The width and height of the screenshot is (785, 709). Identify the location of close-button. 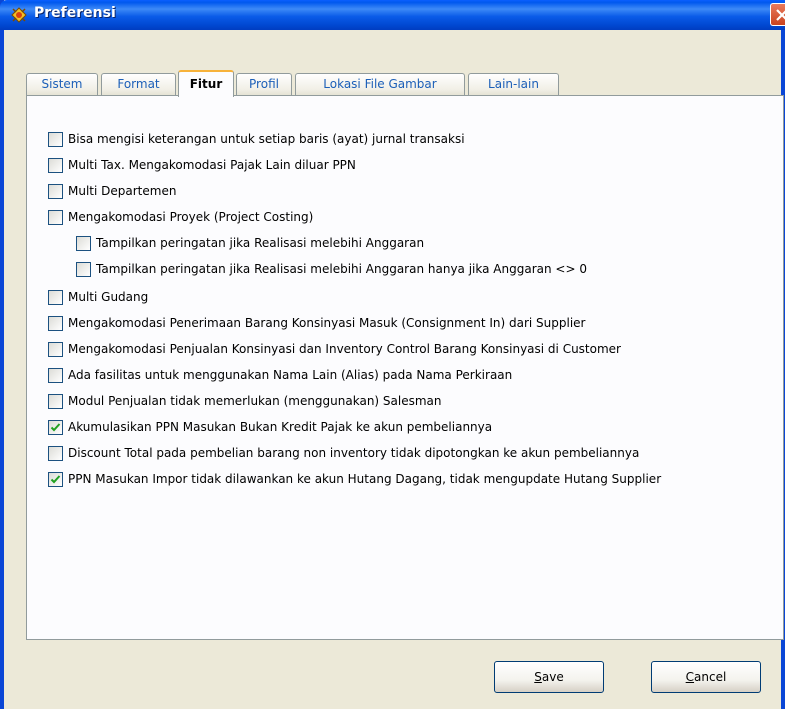
(777, 14).